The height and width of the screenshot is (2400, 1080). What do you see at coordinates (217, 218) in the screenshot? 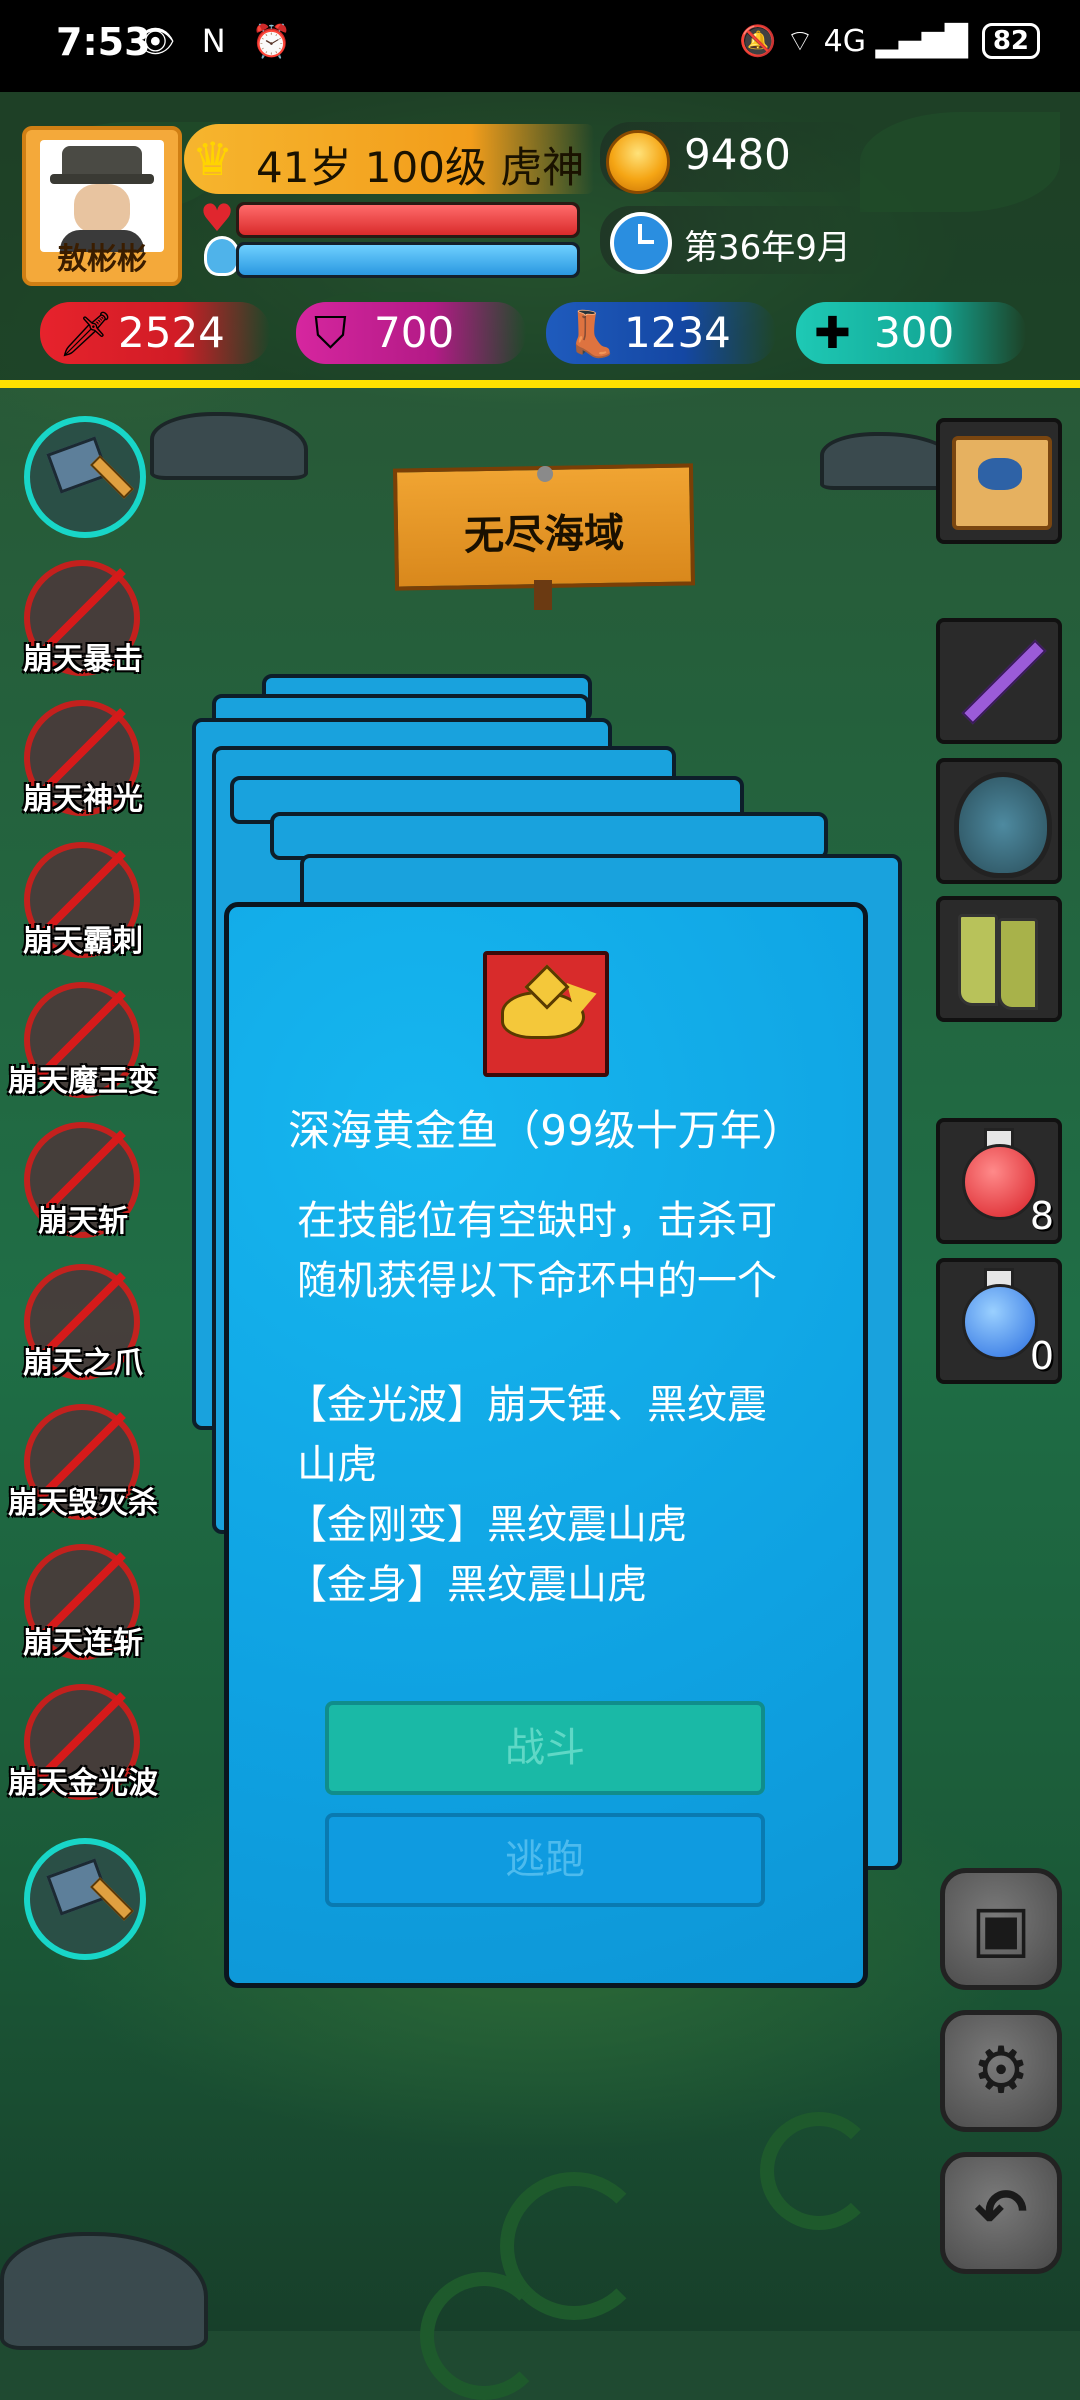
I see `heart-icon: ♥` at bounding box center [217, 218].